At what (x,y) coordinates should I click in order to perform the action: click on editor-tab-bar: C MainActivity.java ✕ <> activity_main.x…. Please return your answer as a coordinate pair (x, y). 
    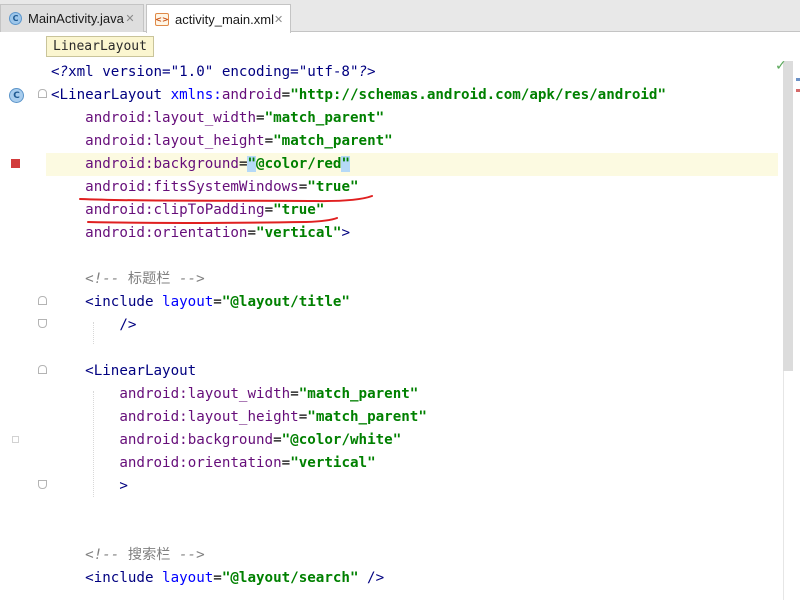
    Looking at the image, I should click on (400, 16).